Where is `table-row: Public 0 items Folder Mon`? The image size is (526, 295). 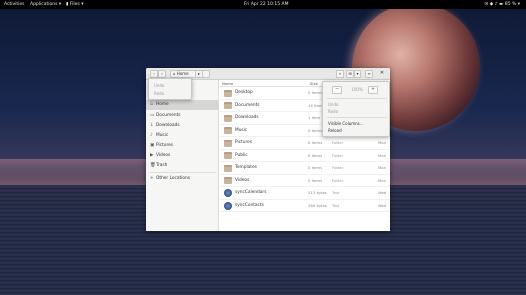
table-row: Public 0 items Folder Mon is located at coordinates (305, 156).